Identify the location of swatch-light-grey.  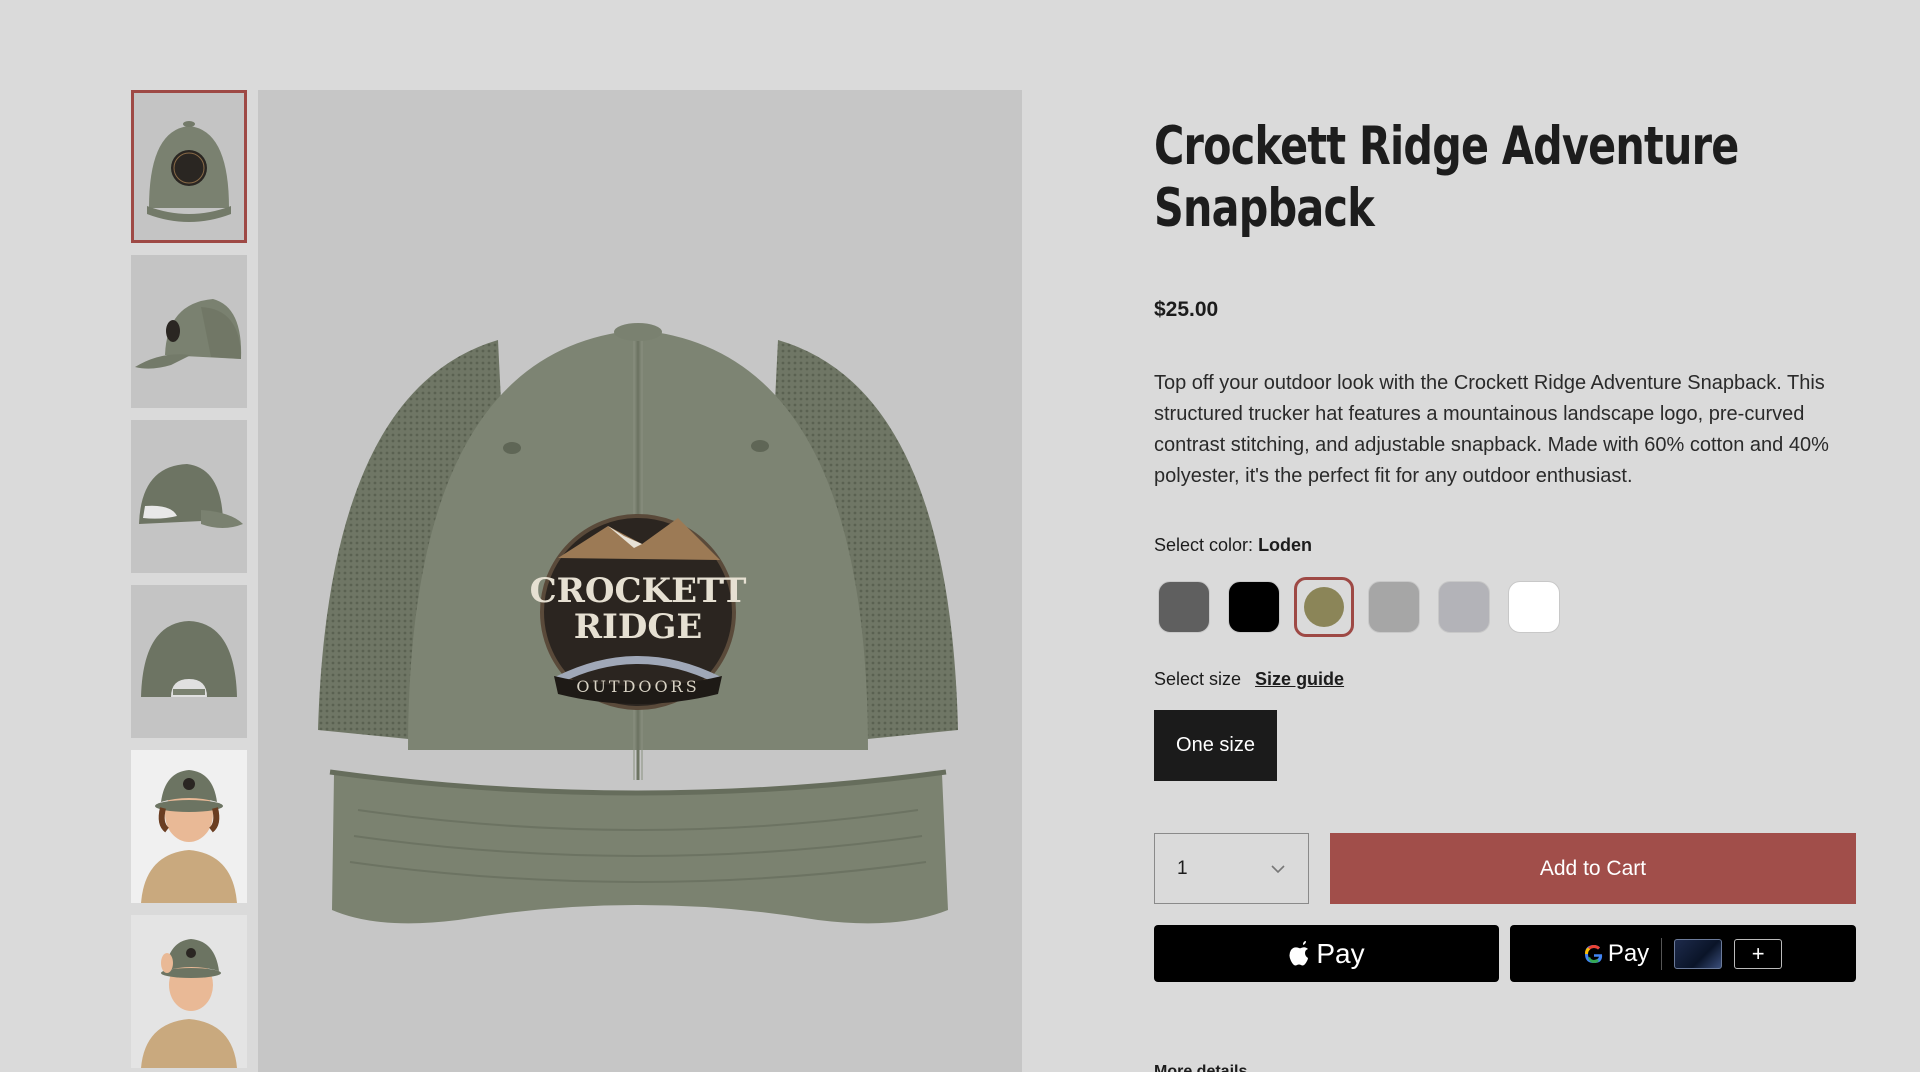
(1464, 607).